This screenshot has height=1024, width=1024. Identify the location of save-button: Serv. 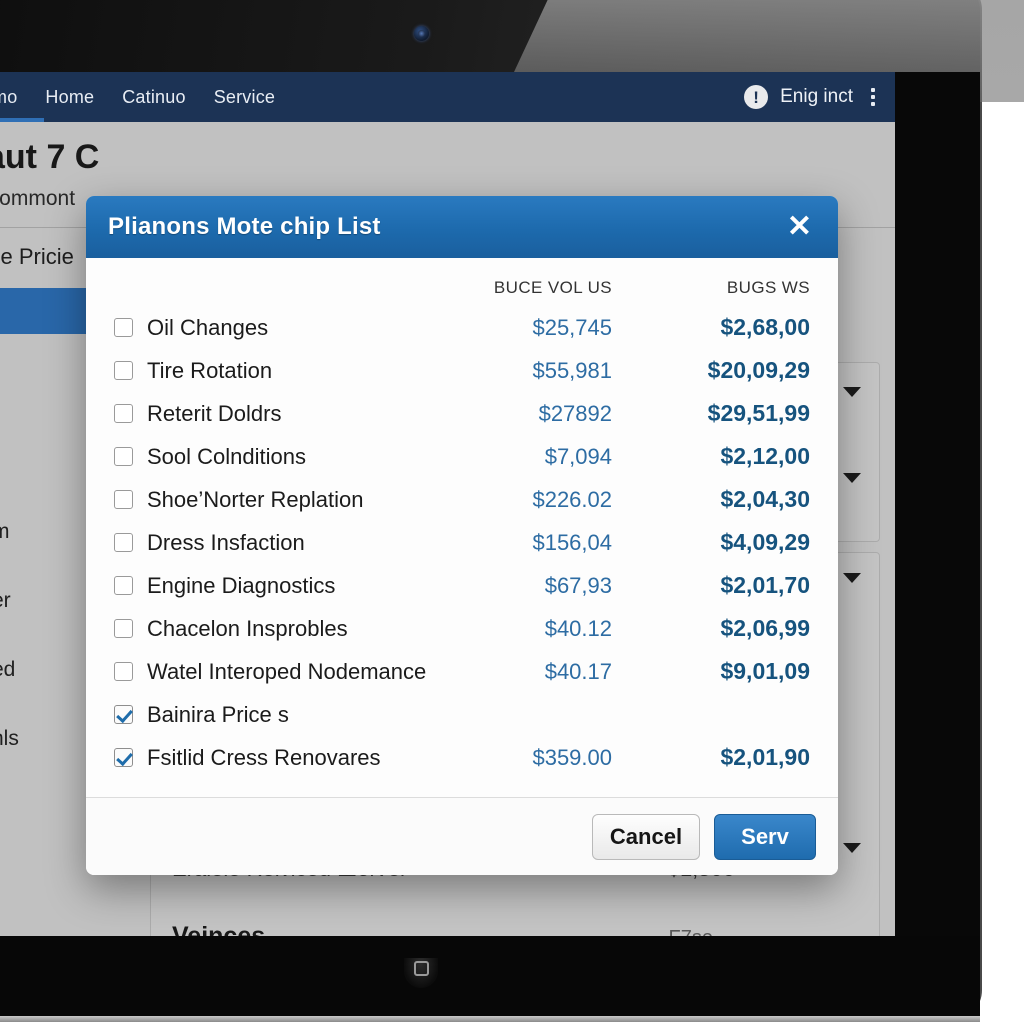
(765, 836).